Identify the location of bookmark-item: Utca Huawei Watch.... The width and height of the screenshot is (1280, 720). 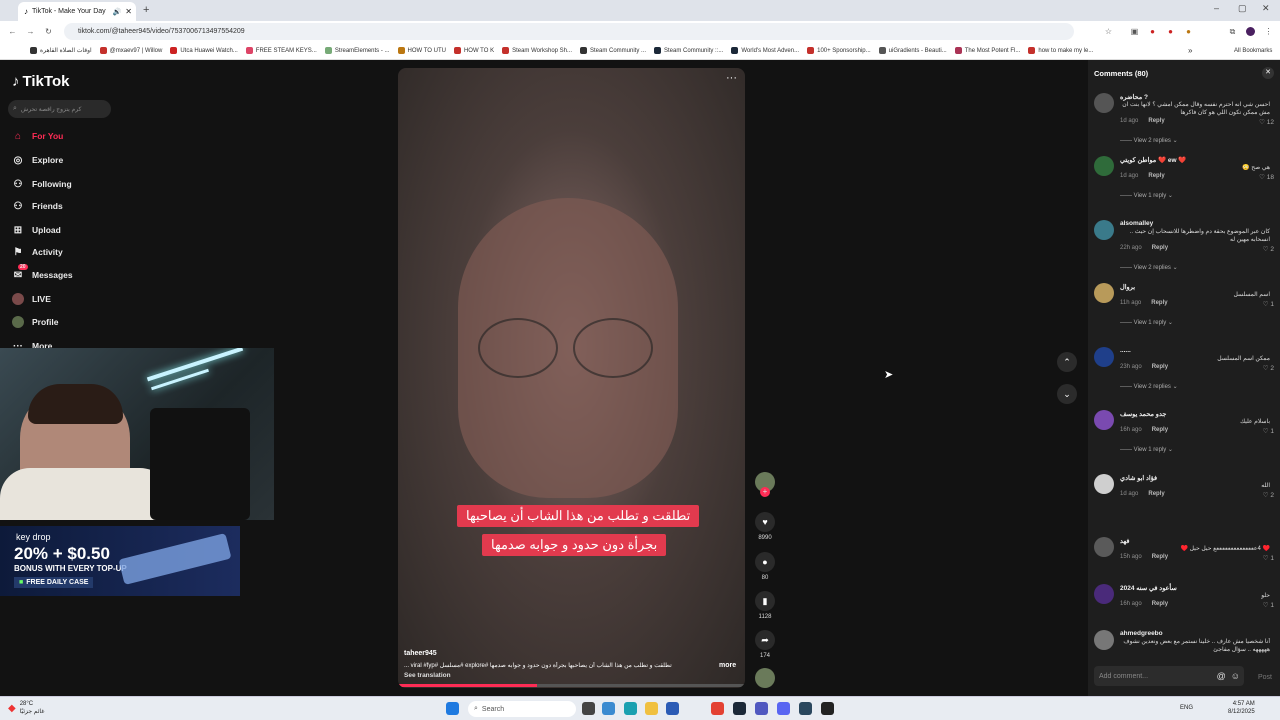
(204, 50).